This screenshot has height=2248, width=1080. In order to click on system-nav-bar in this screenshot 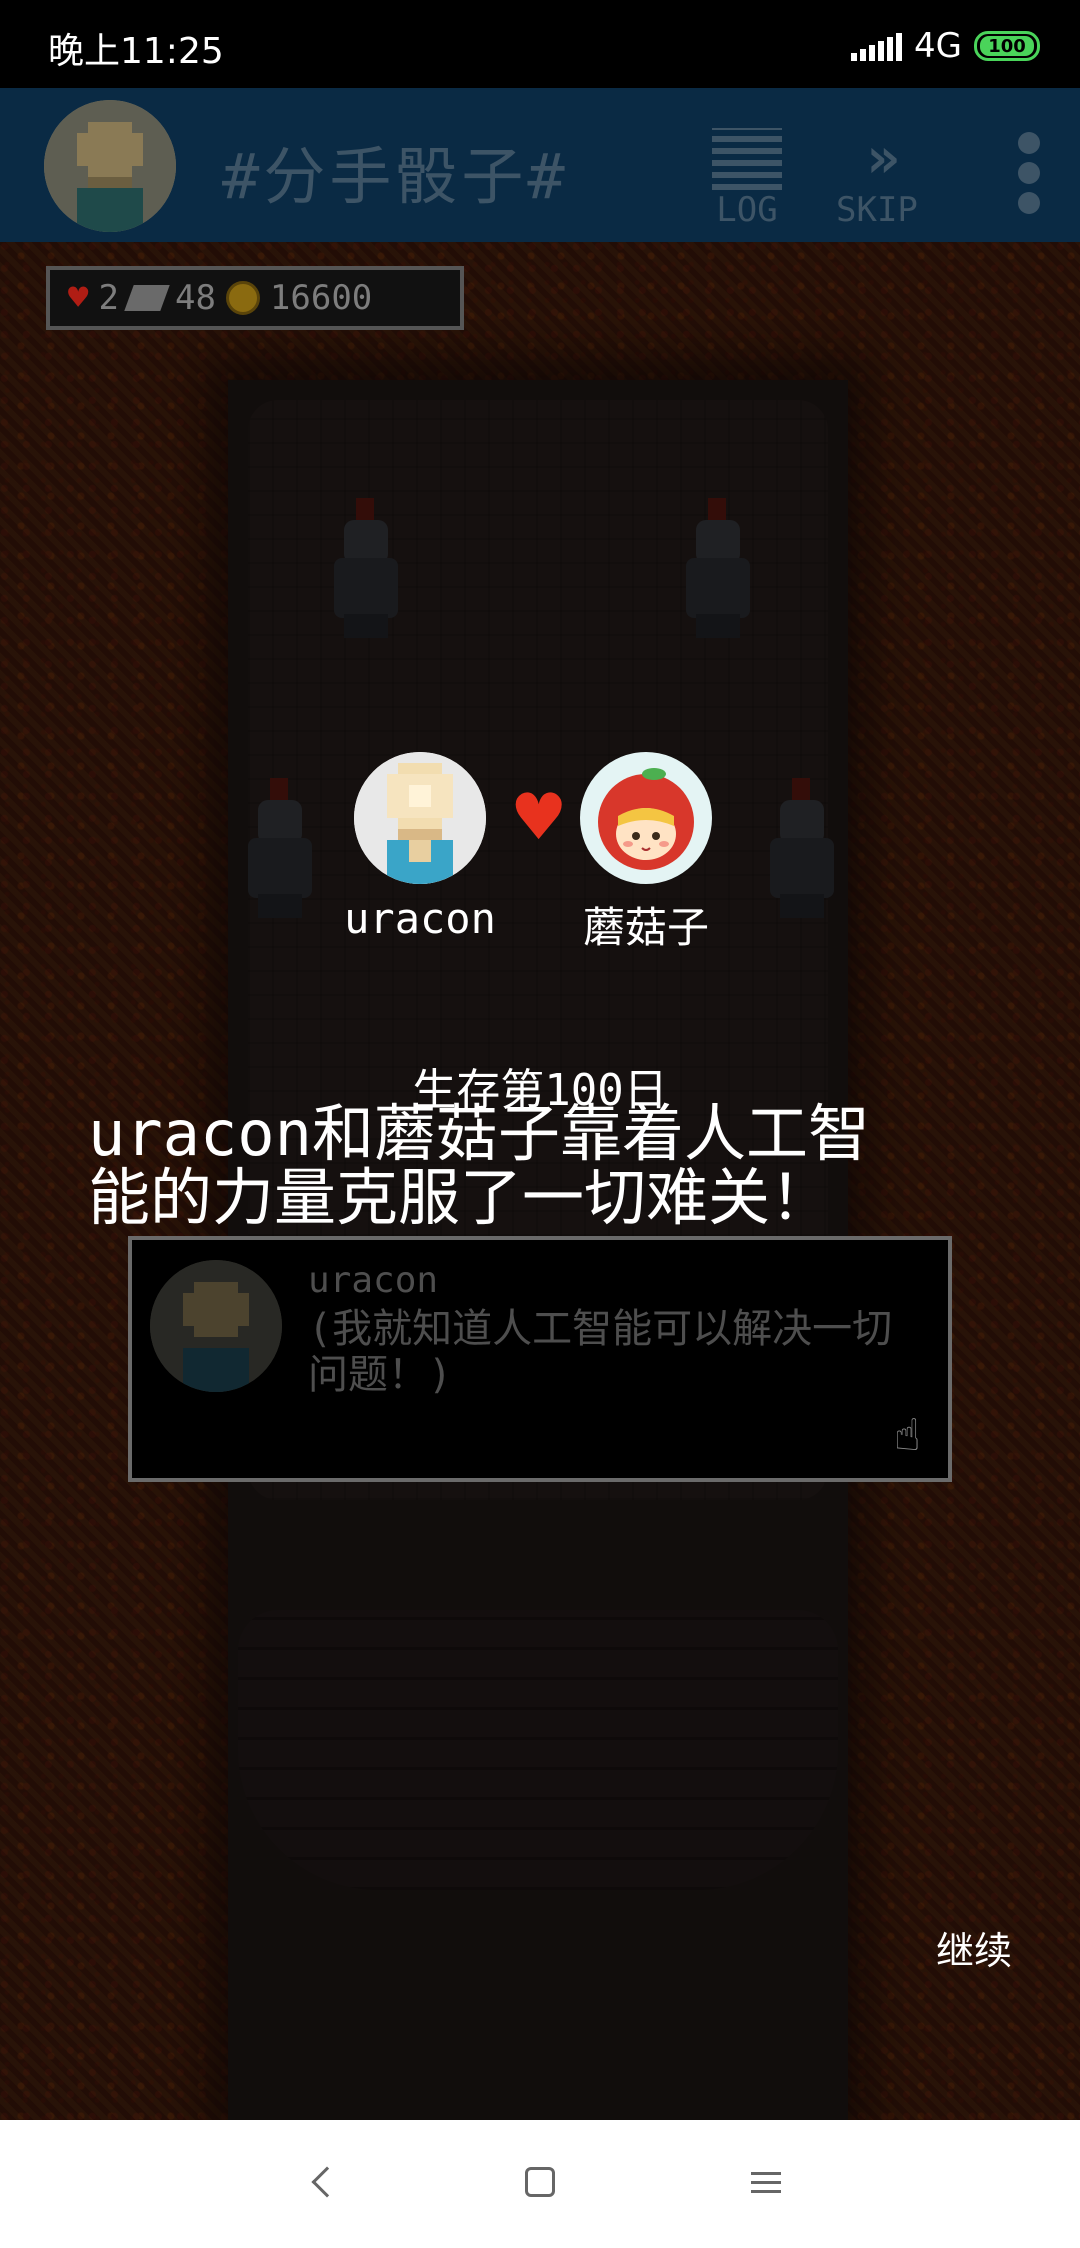, I will do `click(540, 2184)`.